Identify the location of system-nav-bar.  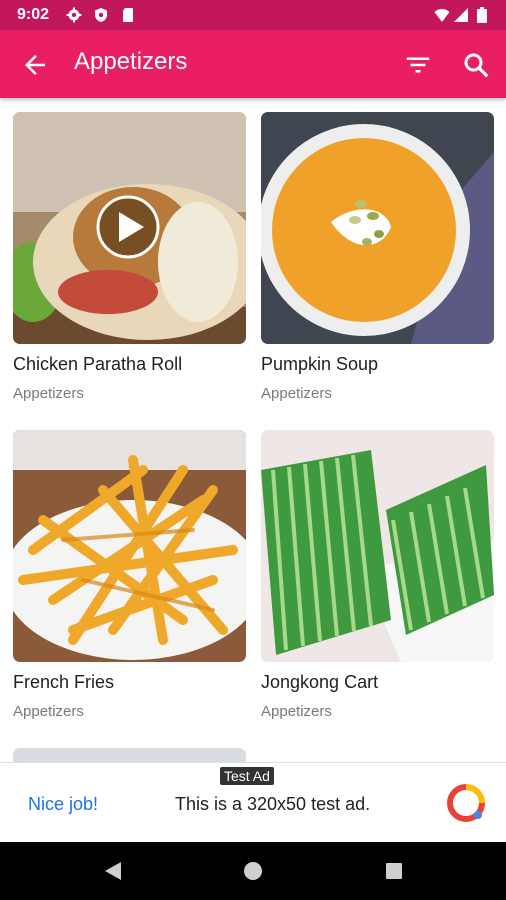
(253, 871).